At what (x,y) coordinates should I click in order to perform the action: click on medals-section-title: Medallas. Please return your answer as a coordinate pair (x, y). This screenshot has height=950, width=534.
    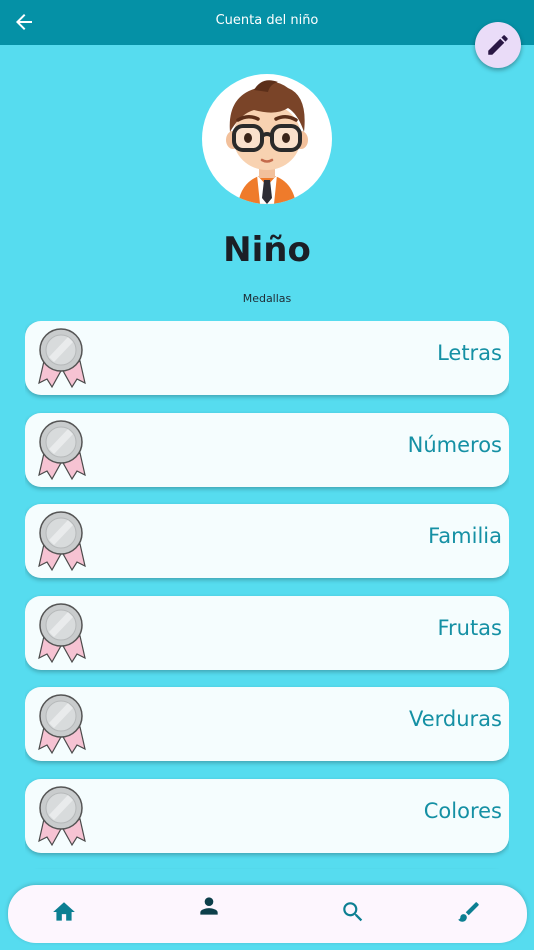
    Looking at the image, I should click on (267, 298).